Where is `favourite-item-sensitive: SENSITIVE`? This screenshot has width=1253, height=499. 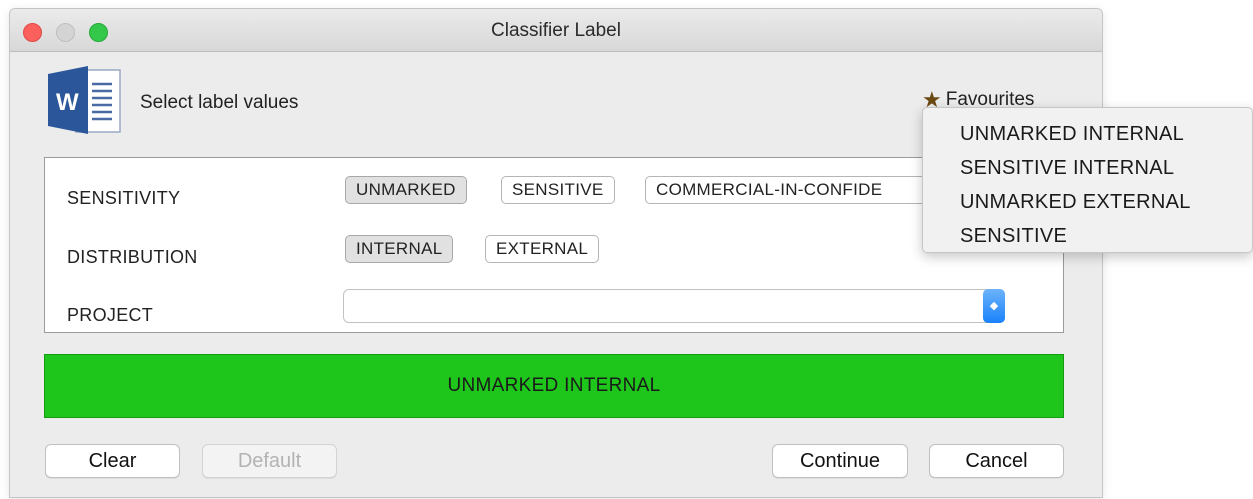
favourite-item-sensitive: SENSITIVE is located at coordinates (1087, 236).